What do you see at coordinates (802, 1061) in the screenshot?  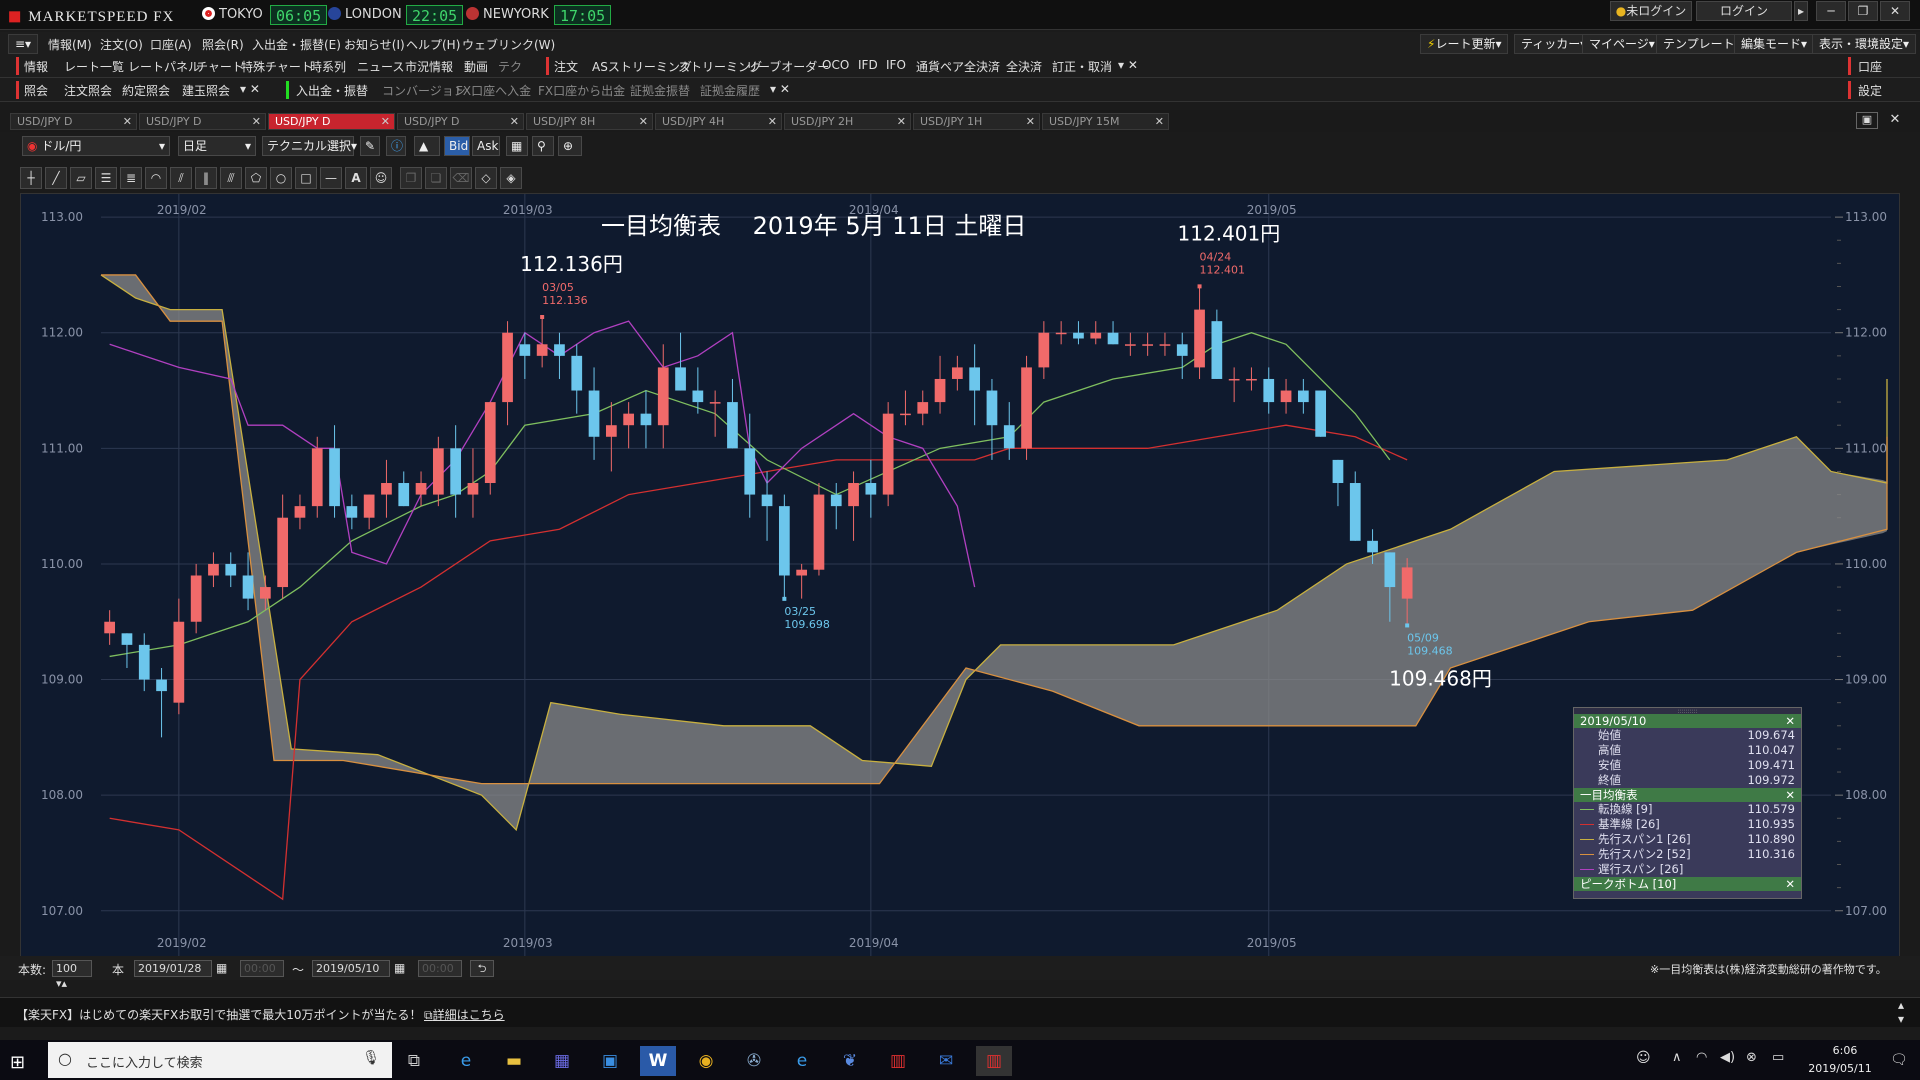 I see `edge-icon: e` at bounding box center [802, 1061].